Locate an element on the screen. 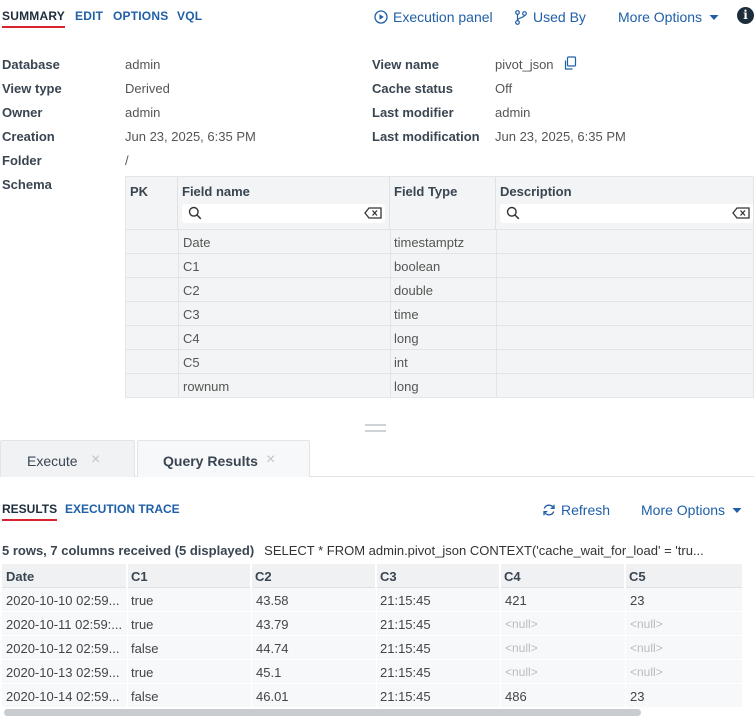 This screenshot has width=754, height=722. refresh-button: Refresh is located at coordinates (576, 510).